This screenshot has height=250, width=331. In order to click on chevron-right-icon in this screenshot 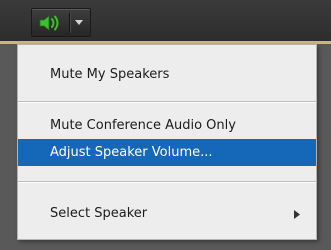, I will do `click(297, 214)`.